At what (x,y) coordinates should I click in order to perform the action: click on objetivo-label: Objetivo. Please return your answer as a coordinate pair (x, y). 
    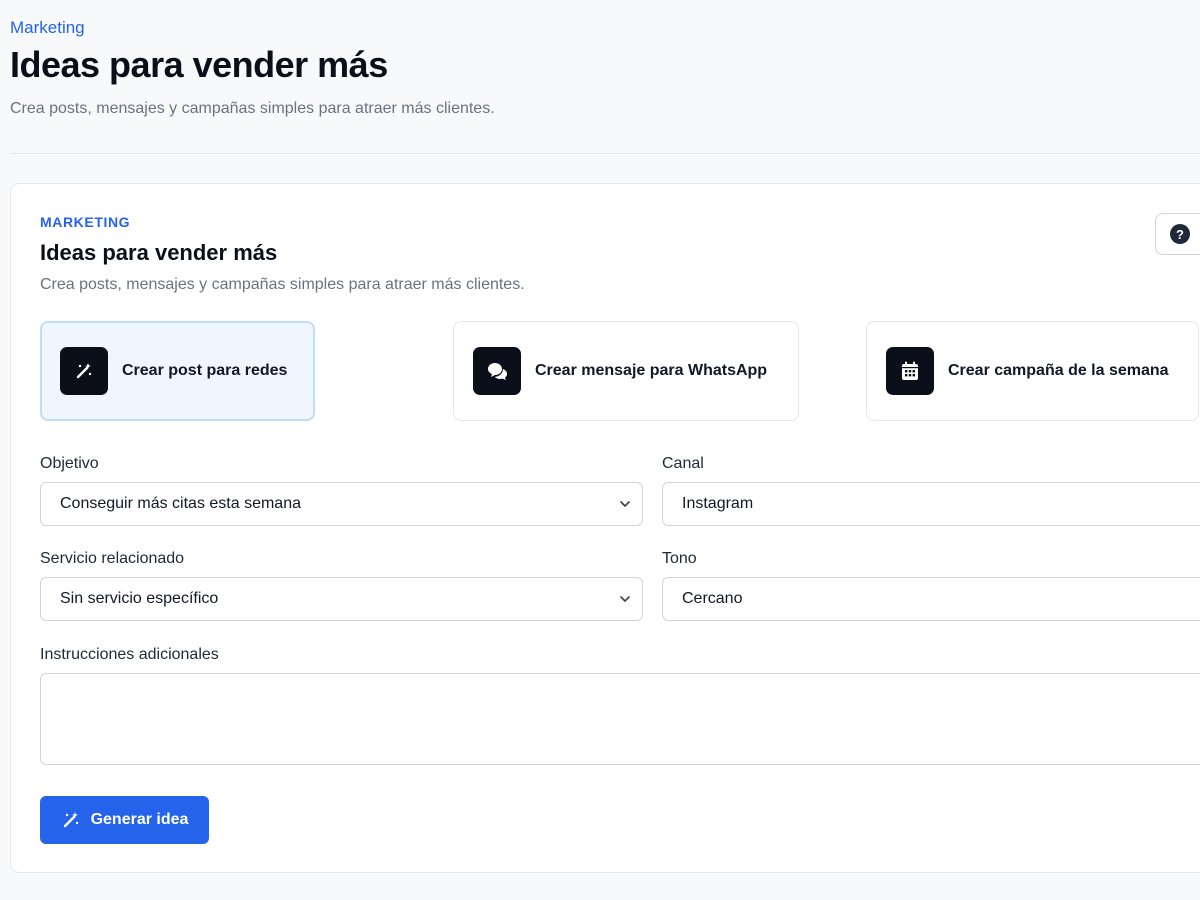
    Looking at the image, I should click on (69, 463).